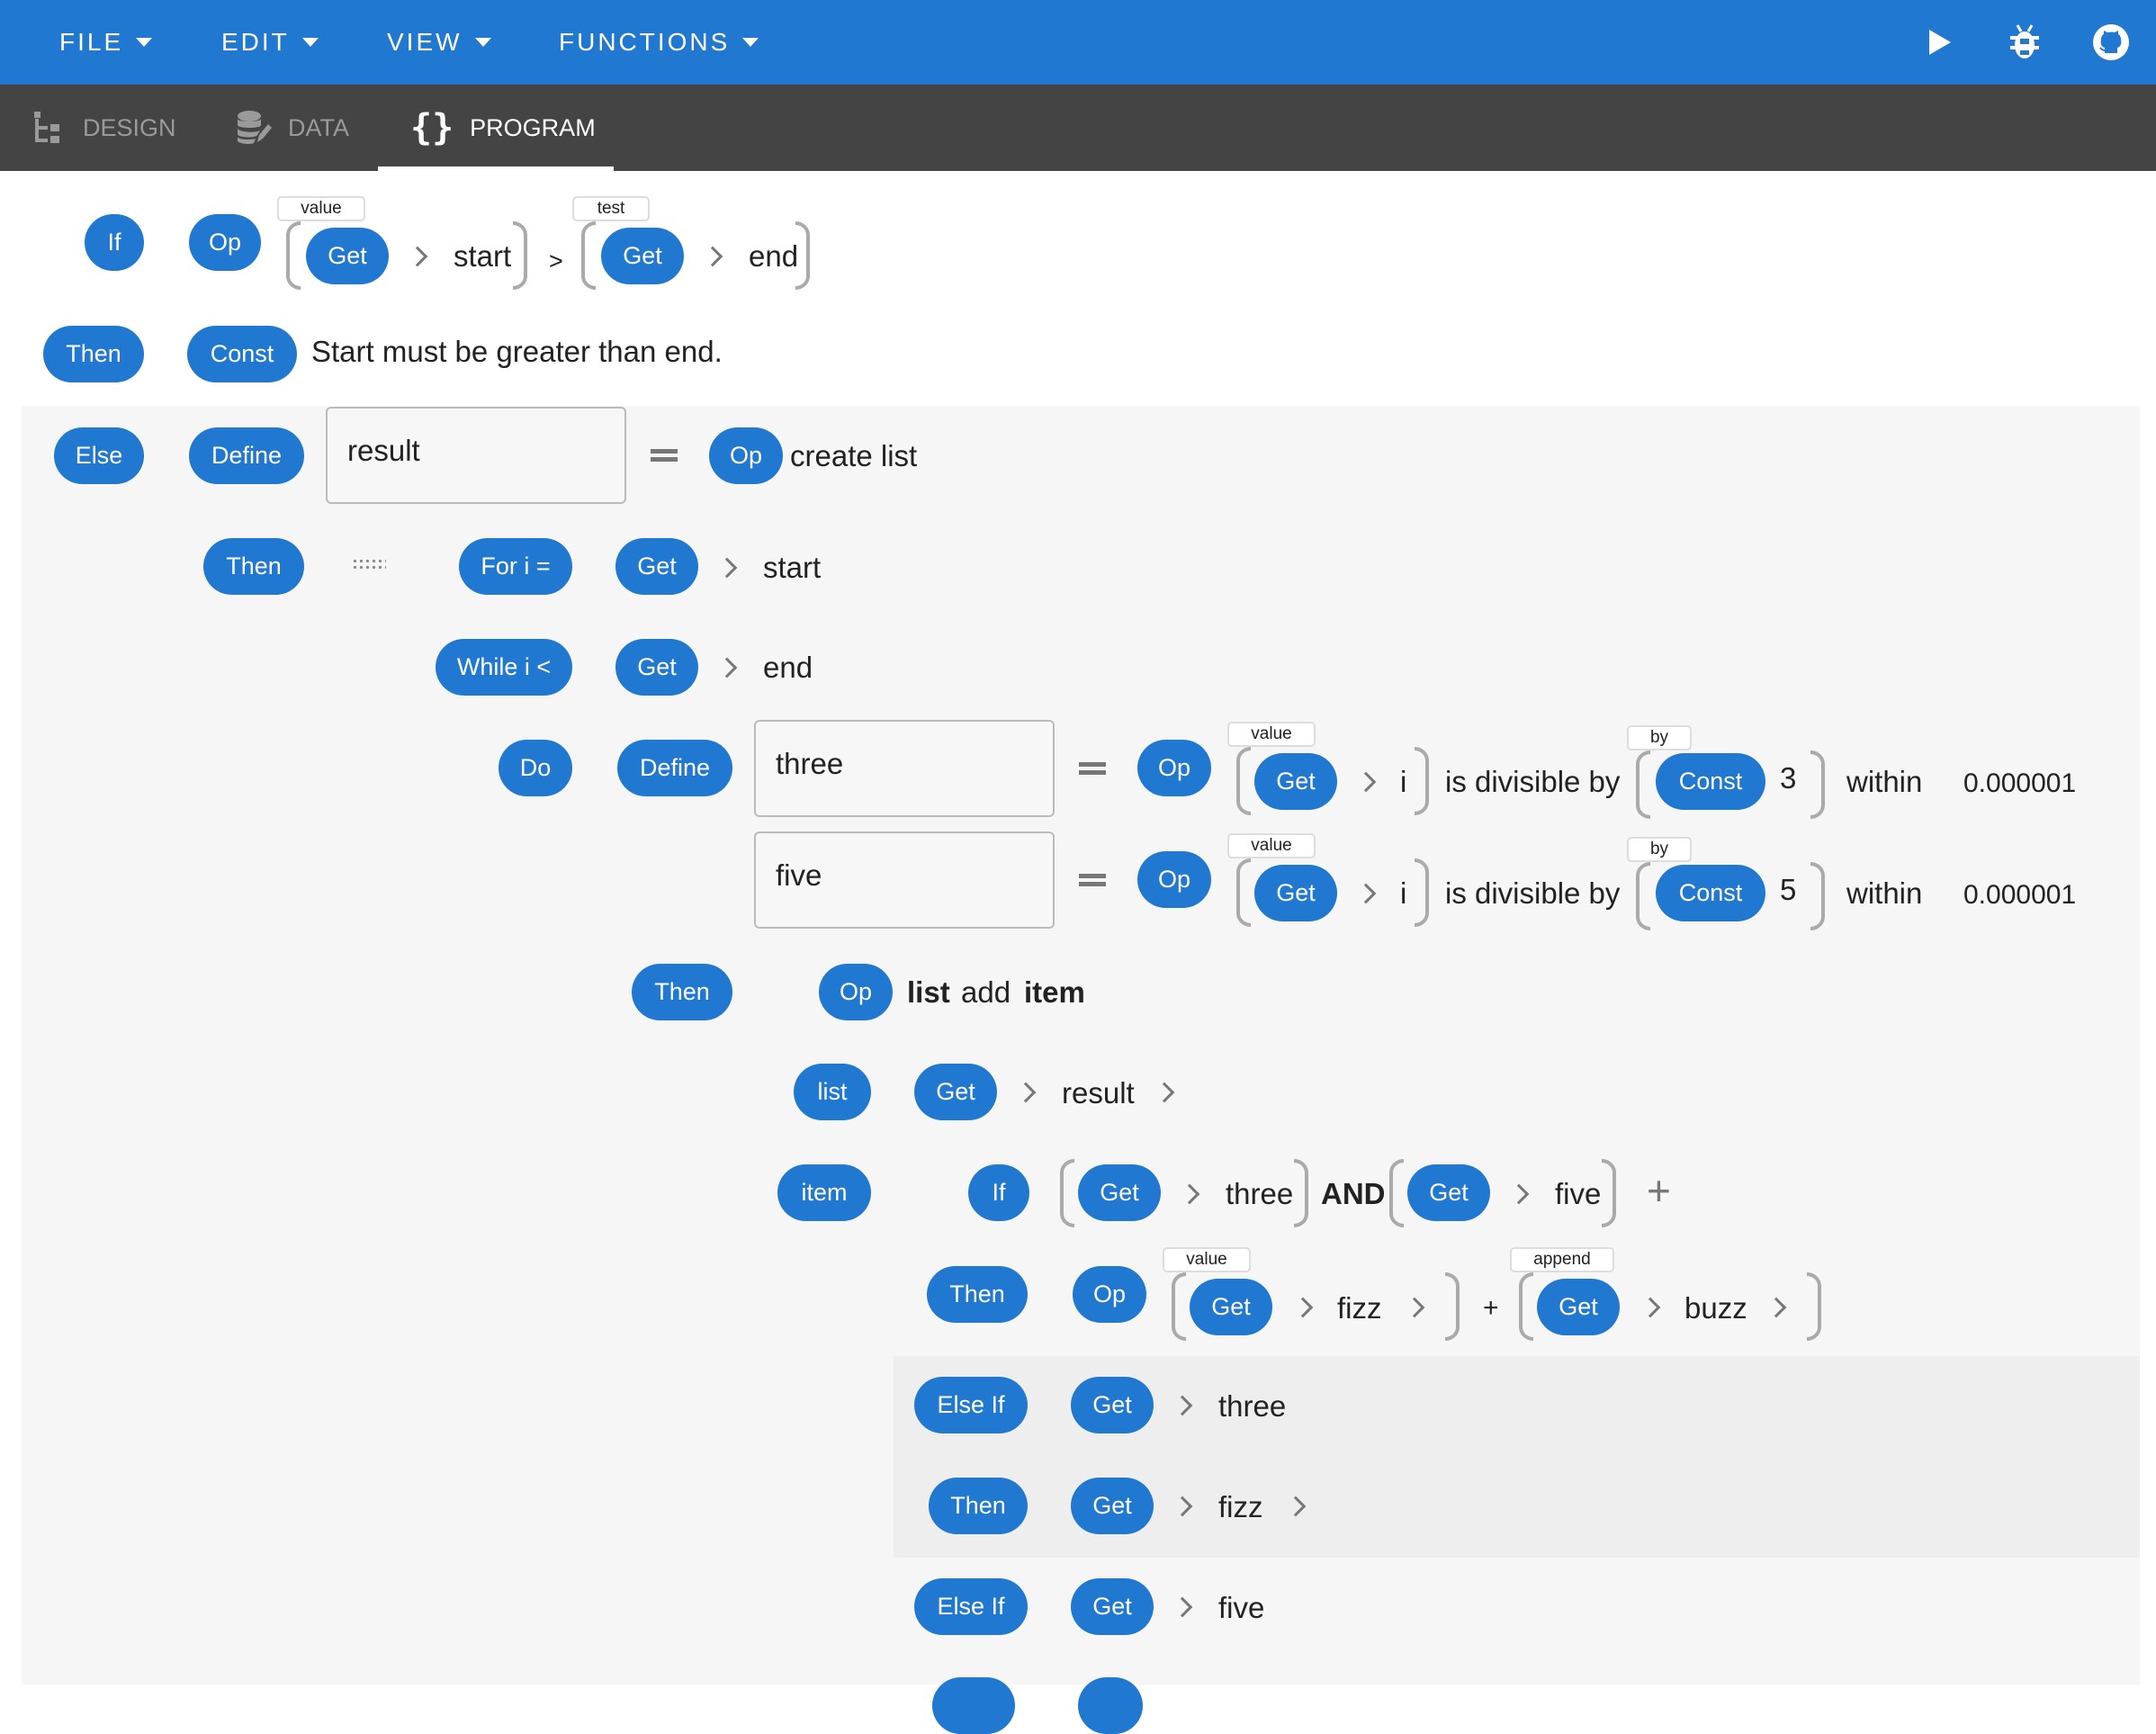 The image size is (2156, 1734). What do you see at coordinates (504, 667) in the screenshot?
I see `while-keyword: While i <` at bounding box center [504, 667].